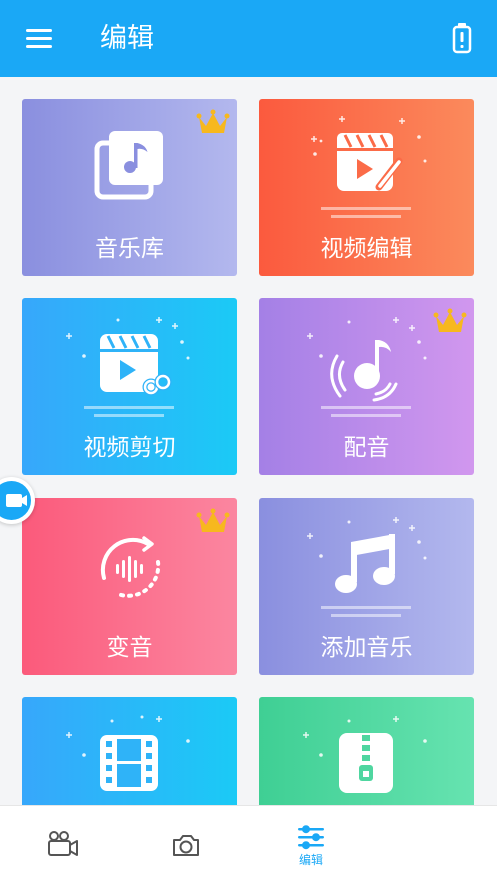 This screenshot has height=885, width=497. I want to click on tile-compress, so click(366, 751).